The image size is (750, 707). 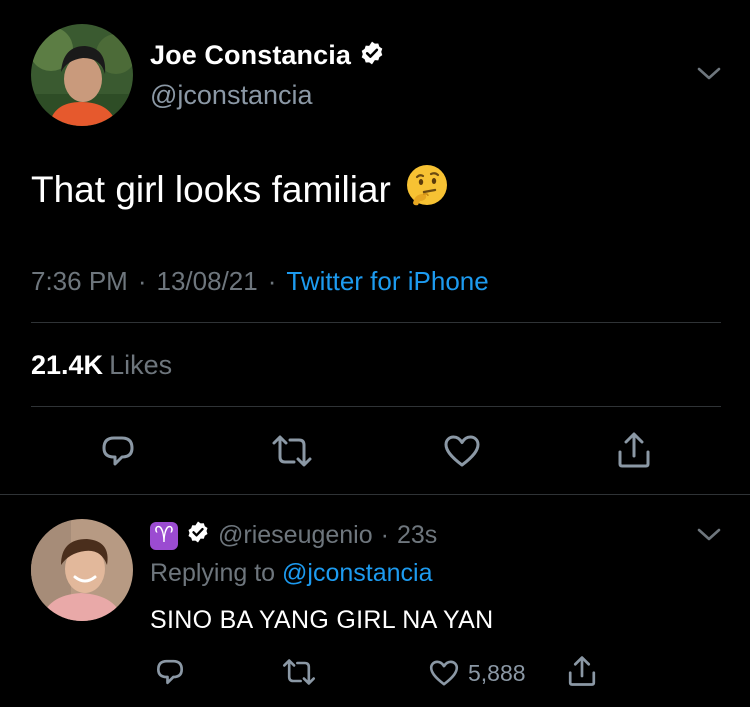 What do you see at coordinates (709, 74) in the screenshot?
I see `more-options-chevron-icon` at bounding box center [709, 74].